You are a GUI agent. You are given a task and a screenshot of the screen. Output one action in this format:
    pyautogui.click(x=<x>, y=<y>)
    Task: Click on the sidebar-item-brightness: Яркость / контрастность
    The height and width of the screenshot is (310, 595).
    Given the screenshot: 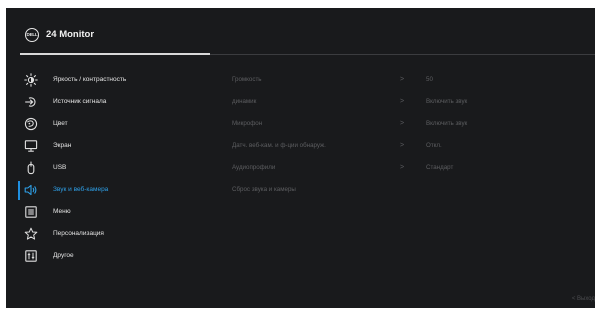 What is the action you would take?
    pyautogui.click(x=118, y=80)
    